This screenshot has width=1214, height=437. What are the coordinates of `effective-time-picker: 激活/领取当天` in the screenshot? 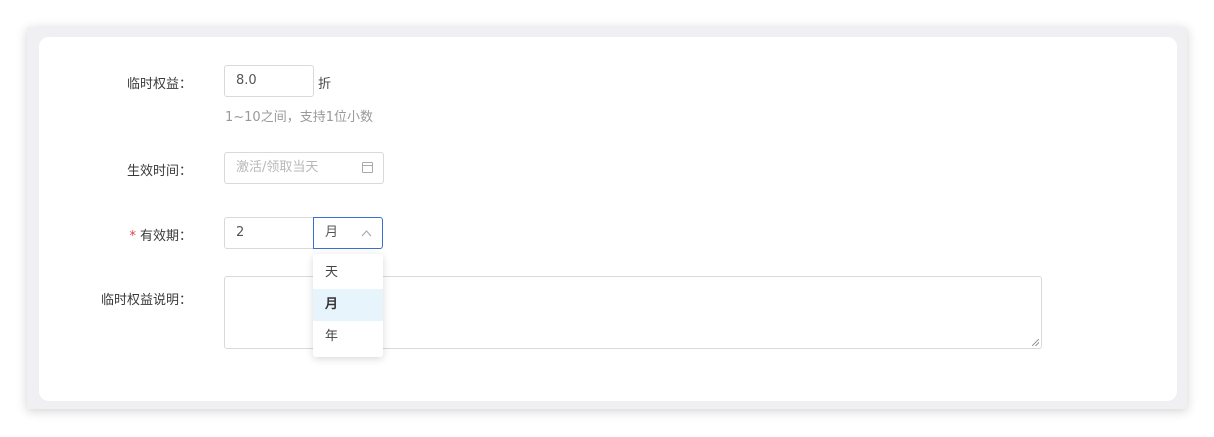 It's located at (304, 168).